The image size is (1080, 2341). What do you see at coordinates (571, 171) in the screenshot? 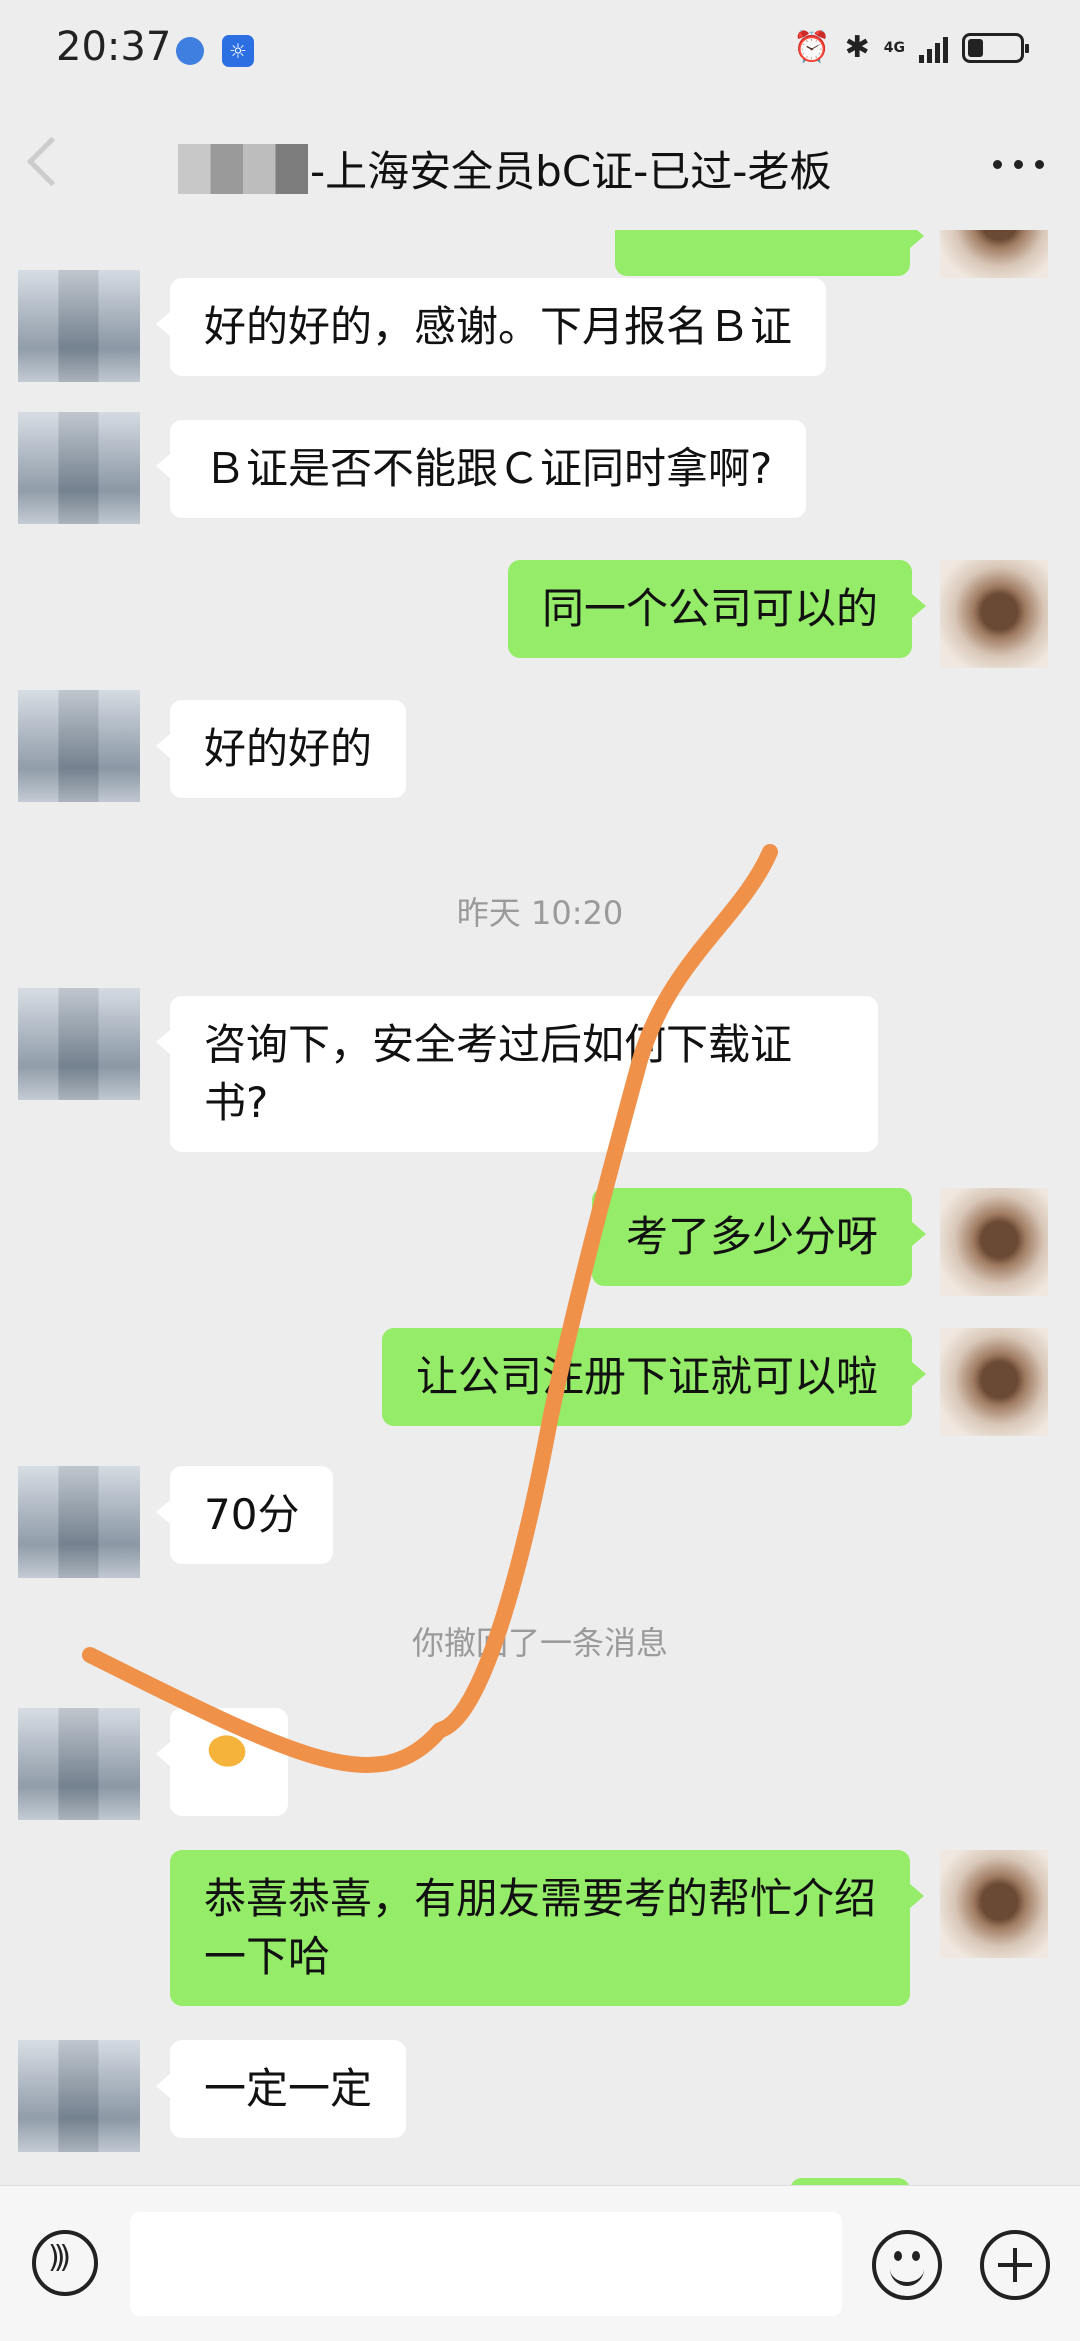
I see `chat-title: -上海安全员bC证-已过-老板` at bounding box center [571, 171].